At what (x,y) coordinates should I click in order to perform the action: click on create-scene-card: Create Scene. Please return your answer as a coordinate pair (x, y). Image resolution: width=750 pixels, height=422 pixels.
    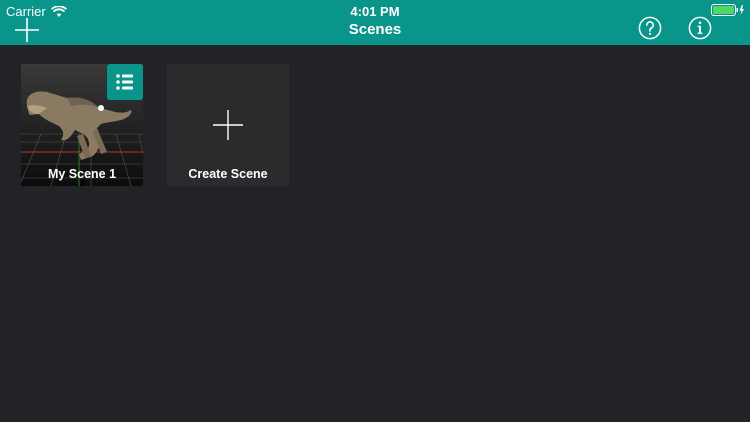
    Looking at the image, I should click on (228, 125).